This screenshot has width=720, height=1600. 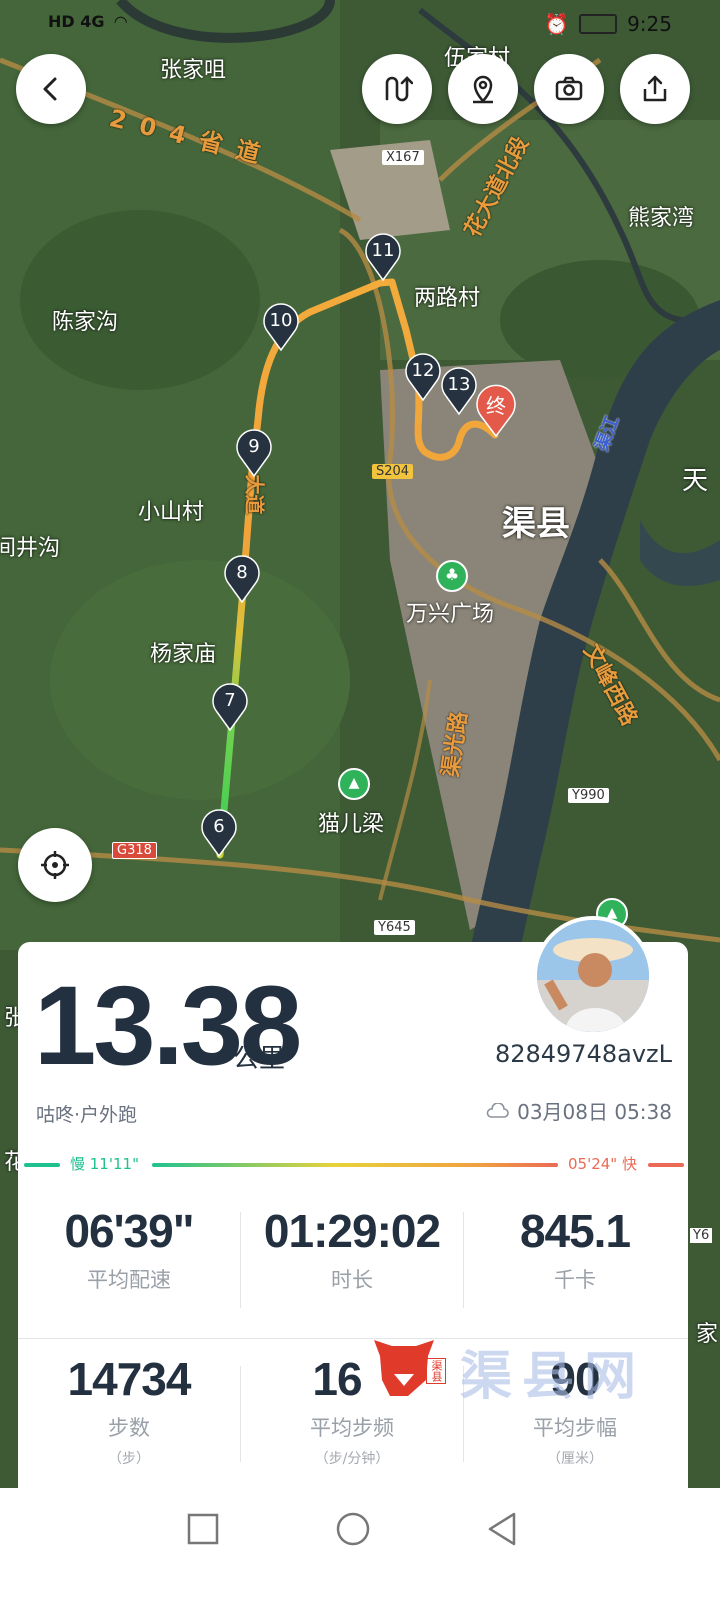 What do you see at coordinates (695, 481) in the screenshot?
I see `label-tian: 天` at bounding box center [695, 481].